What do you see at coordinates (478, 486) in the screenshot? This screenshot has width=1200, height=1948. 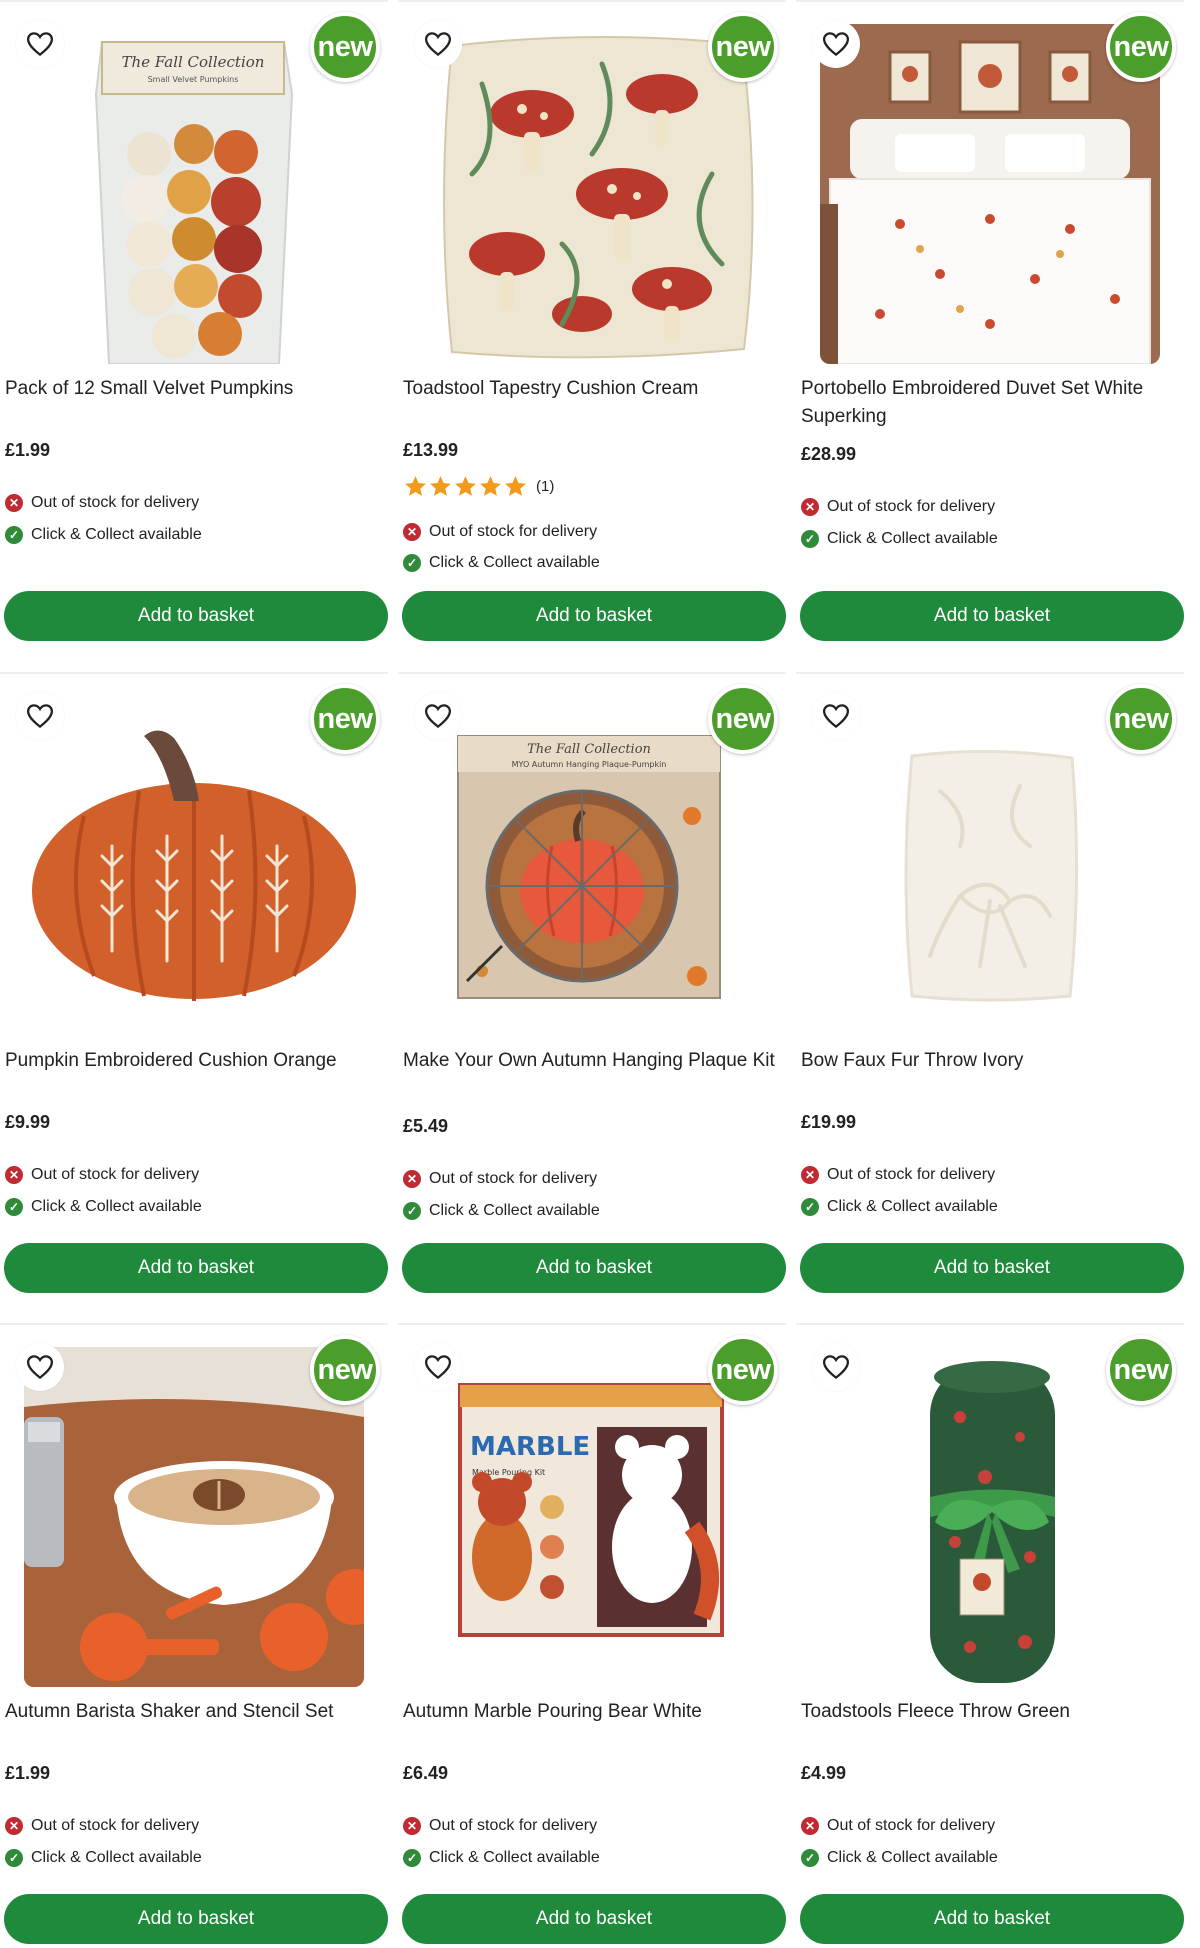 I see `rating-stars: (1)` at bounding box center [478, 486].